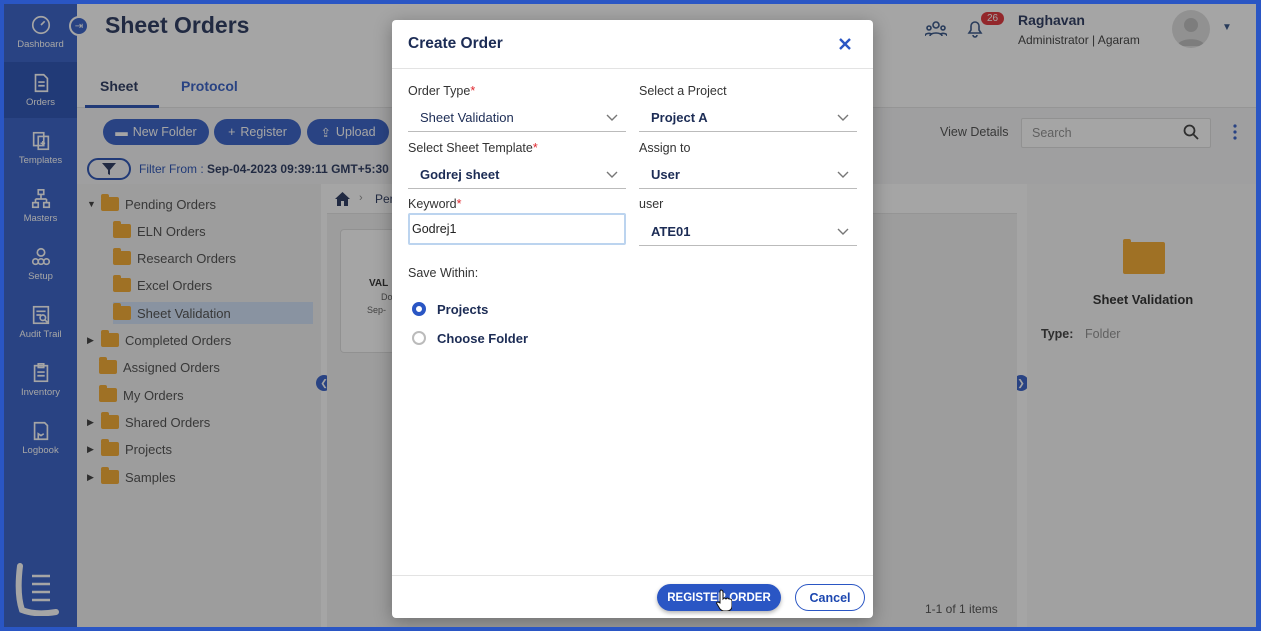 This screenshot has height=631, width=1261. Describe the element at coordinates (455, 43) in the screenshot. I see `dialog-title: Create Order` at that location.